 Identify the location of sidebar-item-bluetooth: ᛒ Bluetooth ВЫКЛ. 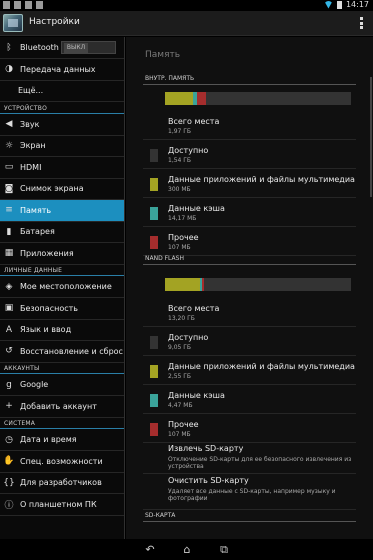
(62, 48).